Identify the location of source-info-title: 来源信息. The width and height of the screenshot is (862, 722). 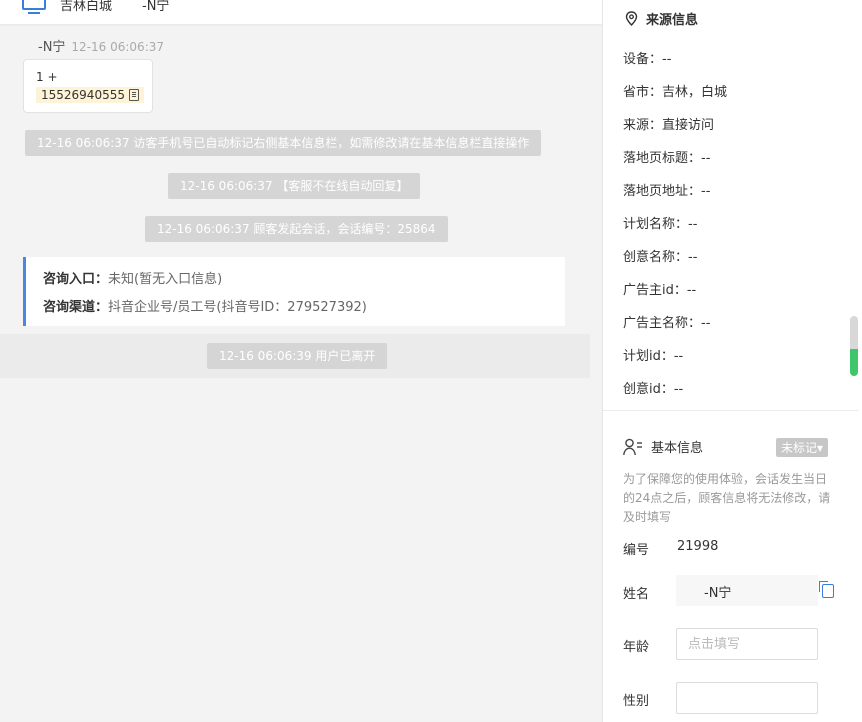
(661, 18).